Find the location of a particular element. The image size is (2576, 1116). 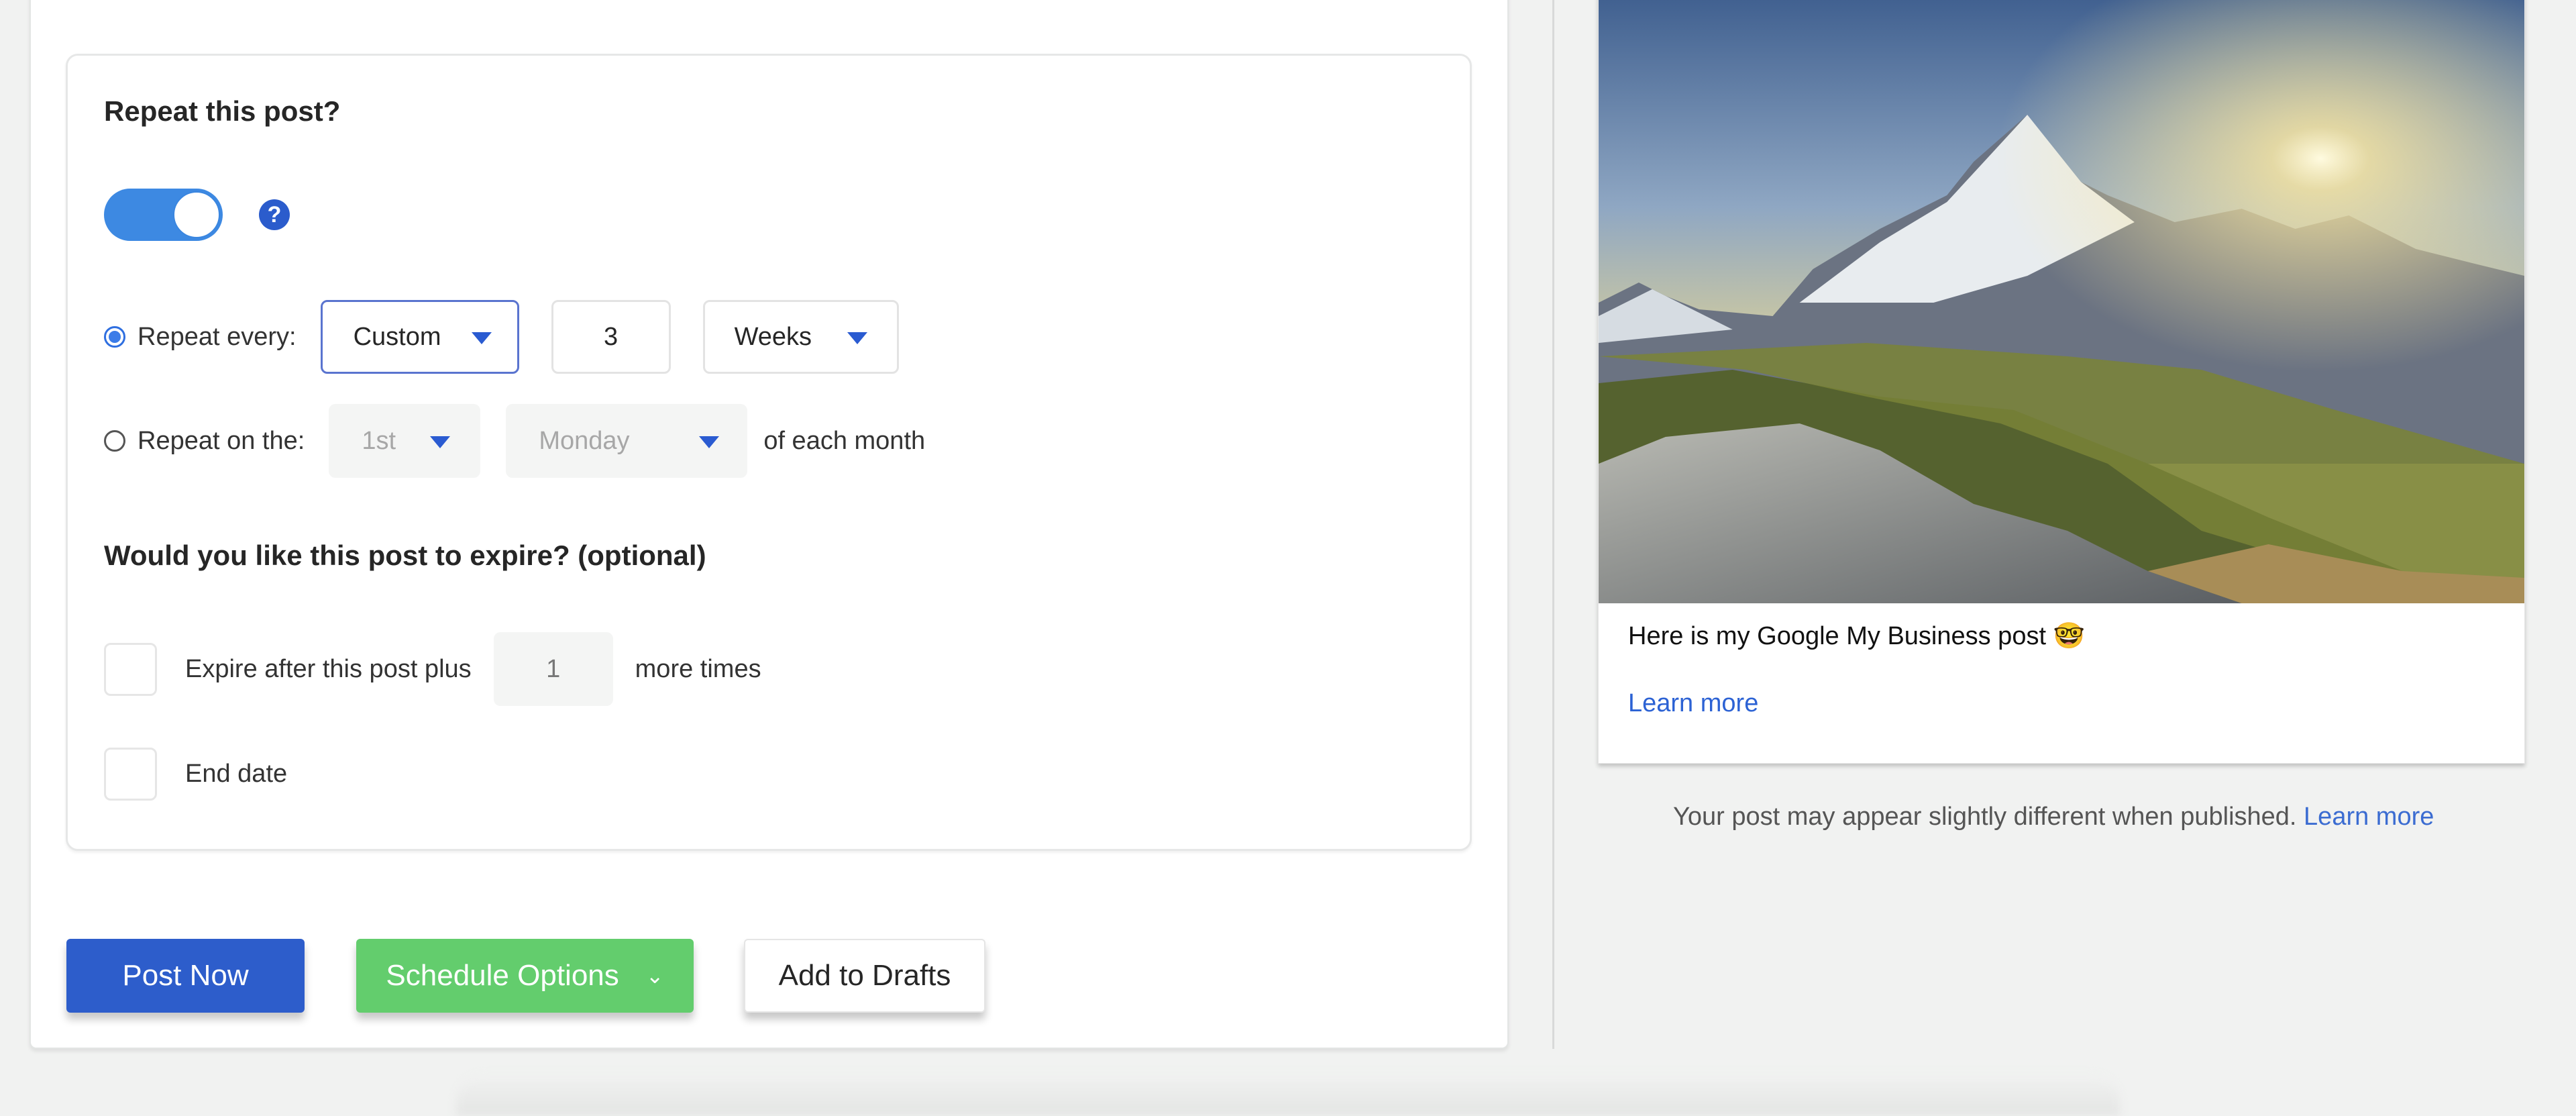

post-text: Here is my Google My Business post 🤓 is located at coordinates (1856, 636).